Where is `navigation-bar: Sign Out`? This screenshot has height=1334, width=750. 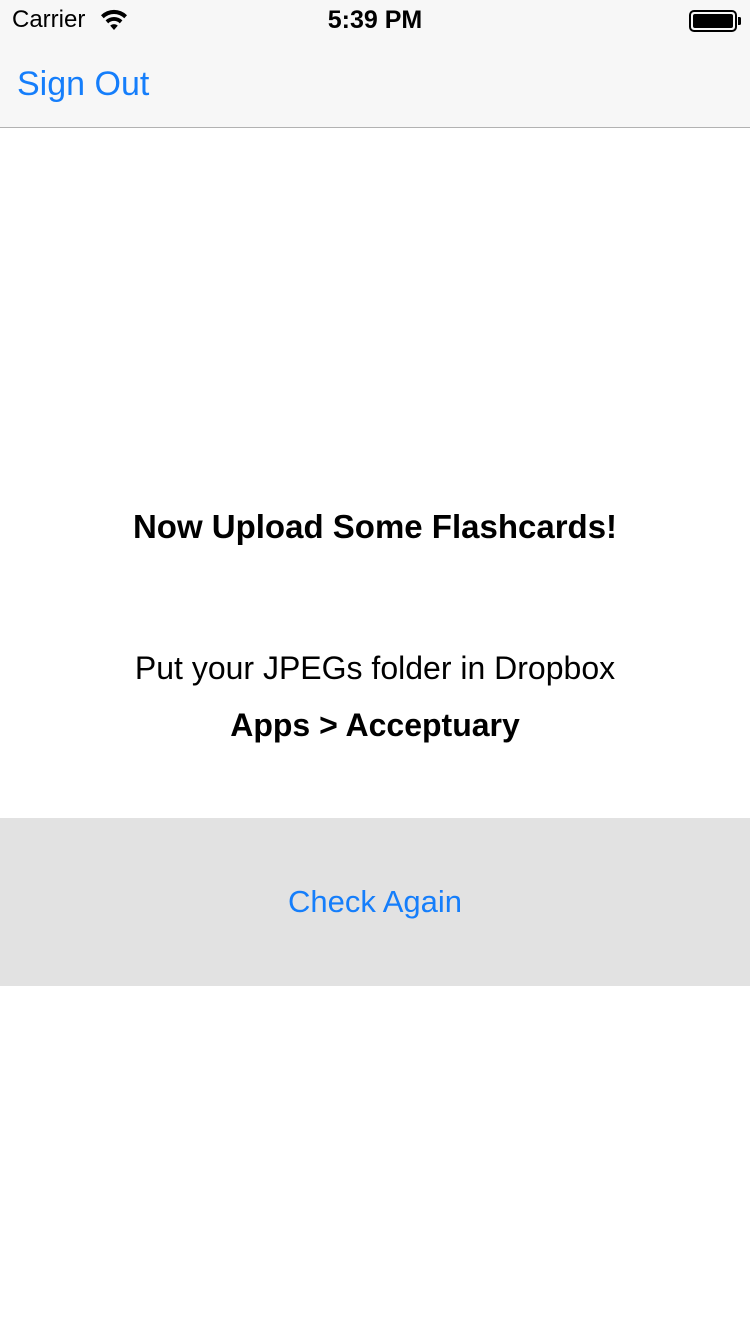
navigation-bar: Sign Out is located at coordinates (375, 84).